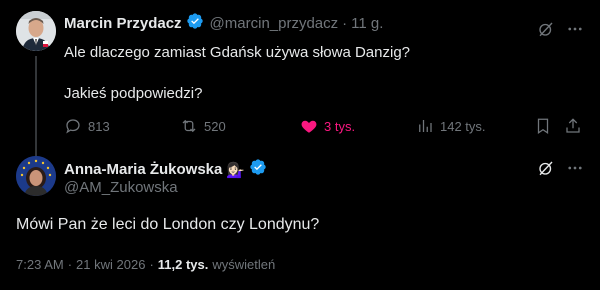  What do you see at coordinates (121, 187) in the screenshot?
I see `author-handle: @AM_Zukowska` at bounding box center [121, 187].